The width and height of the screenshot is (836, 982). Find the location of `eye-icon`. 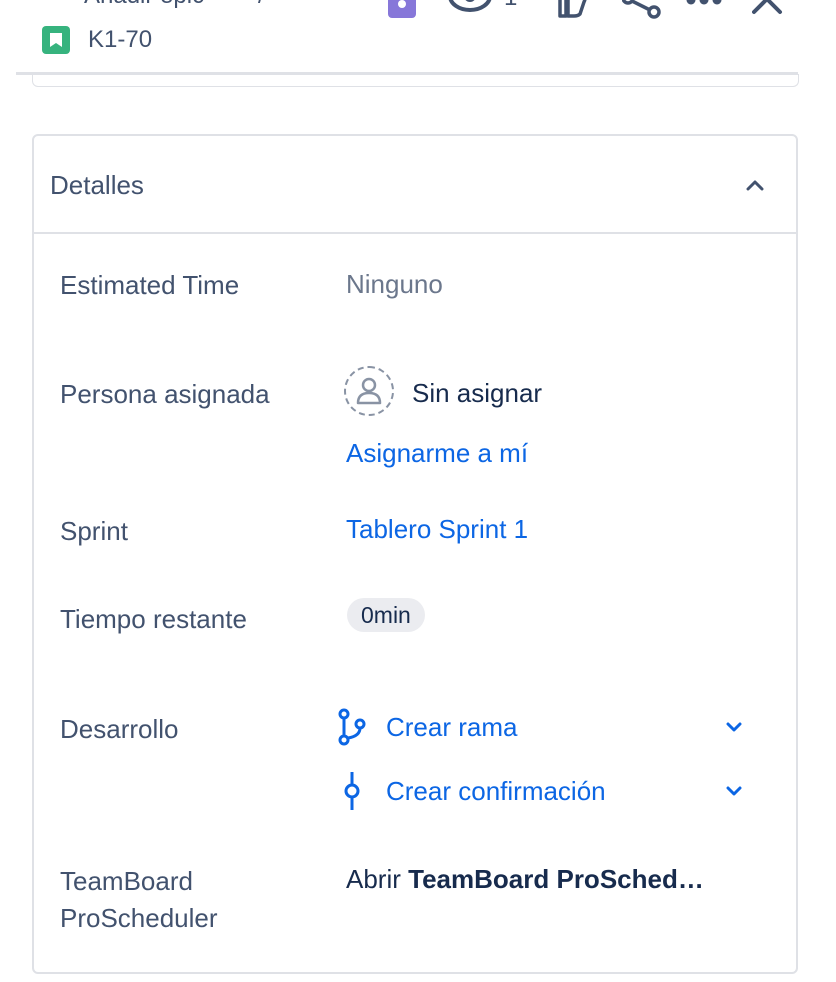

eye-icon is located at coordinates (472, 10).